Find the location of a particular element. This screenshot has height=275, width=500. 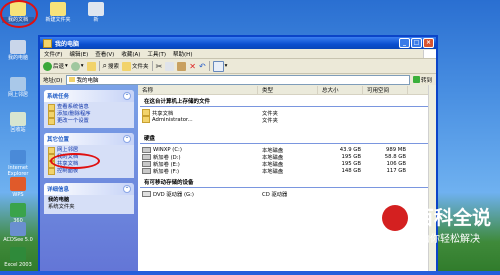

column-type: 类型 is located at coordinates (288, 89).